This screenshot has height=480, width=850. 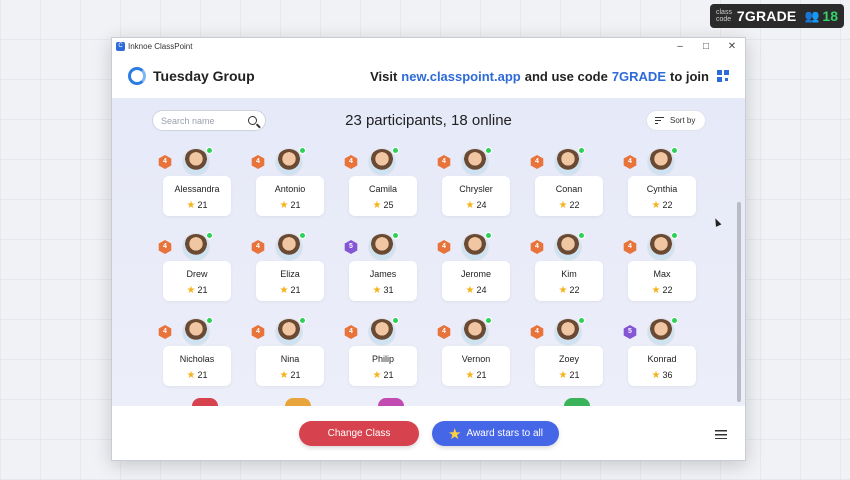 What do you see at coordinates (290, 359) in the screenshot?
I see `participant-name: Nina` at bounding box center [290, 359].